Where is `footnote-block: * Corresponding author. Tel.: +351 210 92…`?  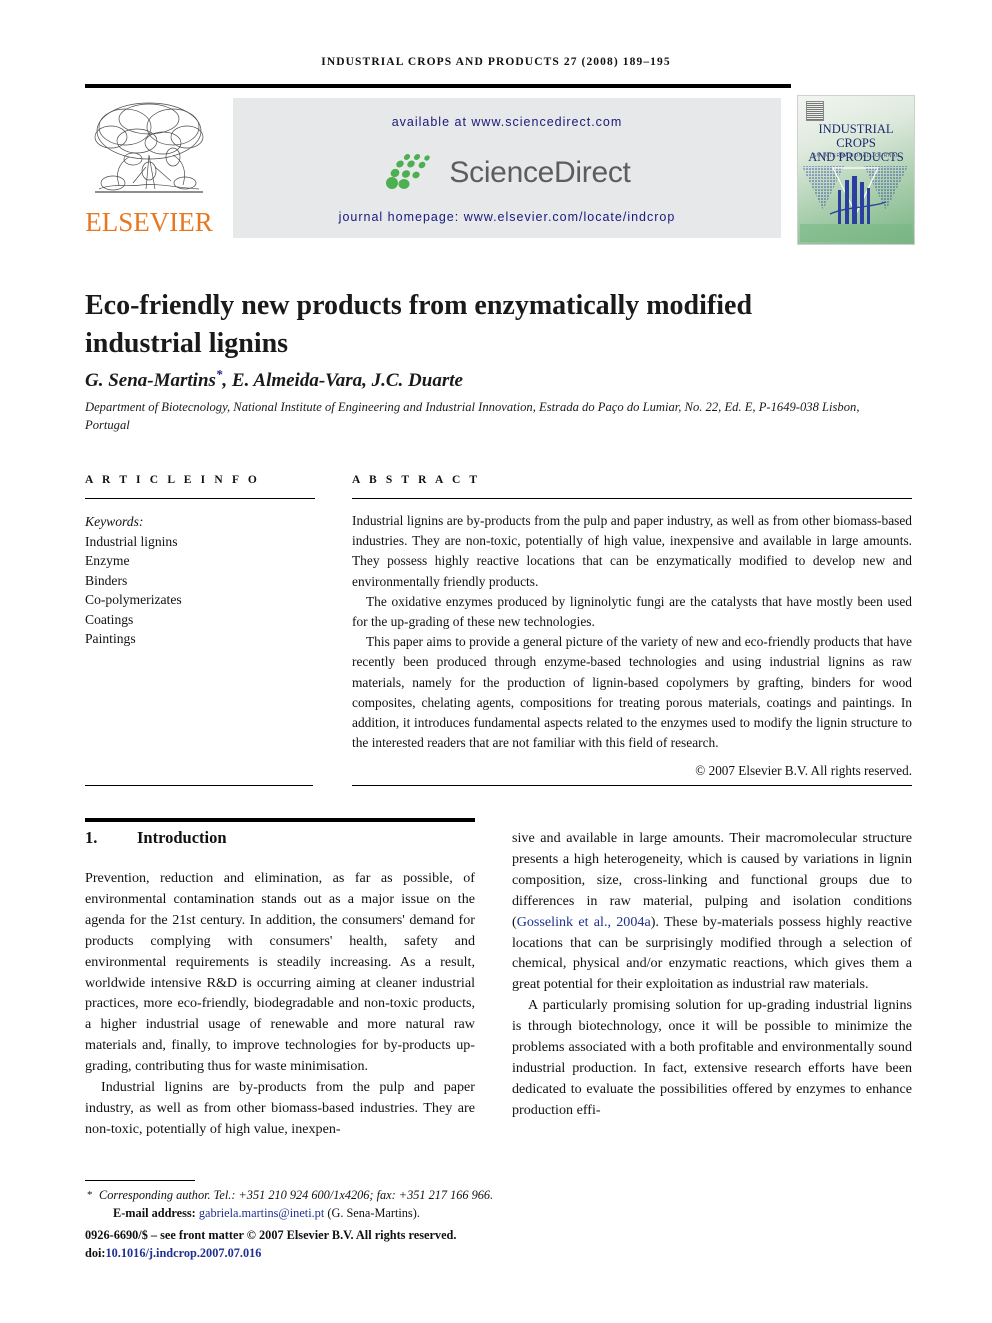
footnote-block: * Corresponding author. Tel.: +351 210 92… is located at coordinates (335, 1224).